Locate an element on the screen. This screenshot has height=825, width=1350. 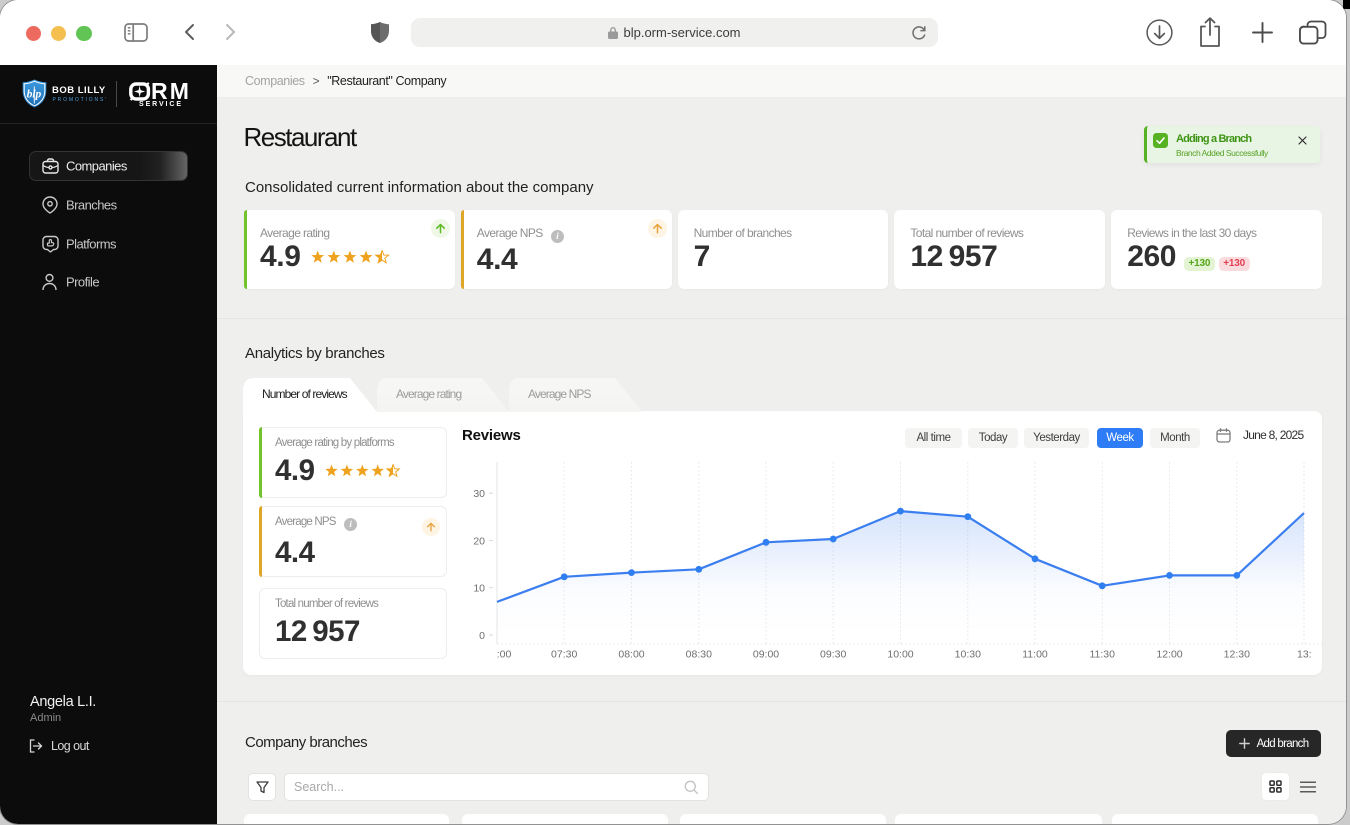
svg-text: 20 is located at coordinates (479, 541).